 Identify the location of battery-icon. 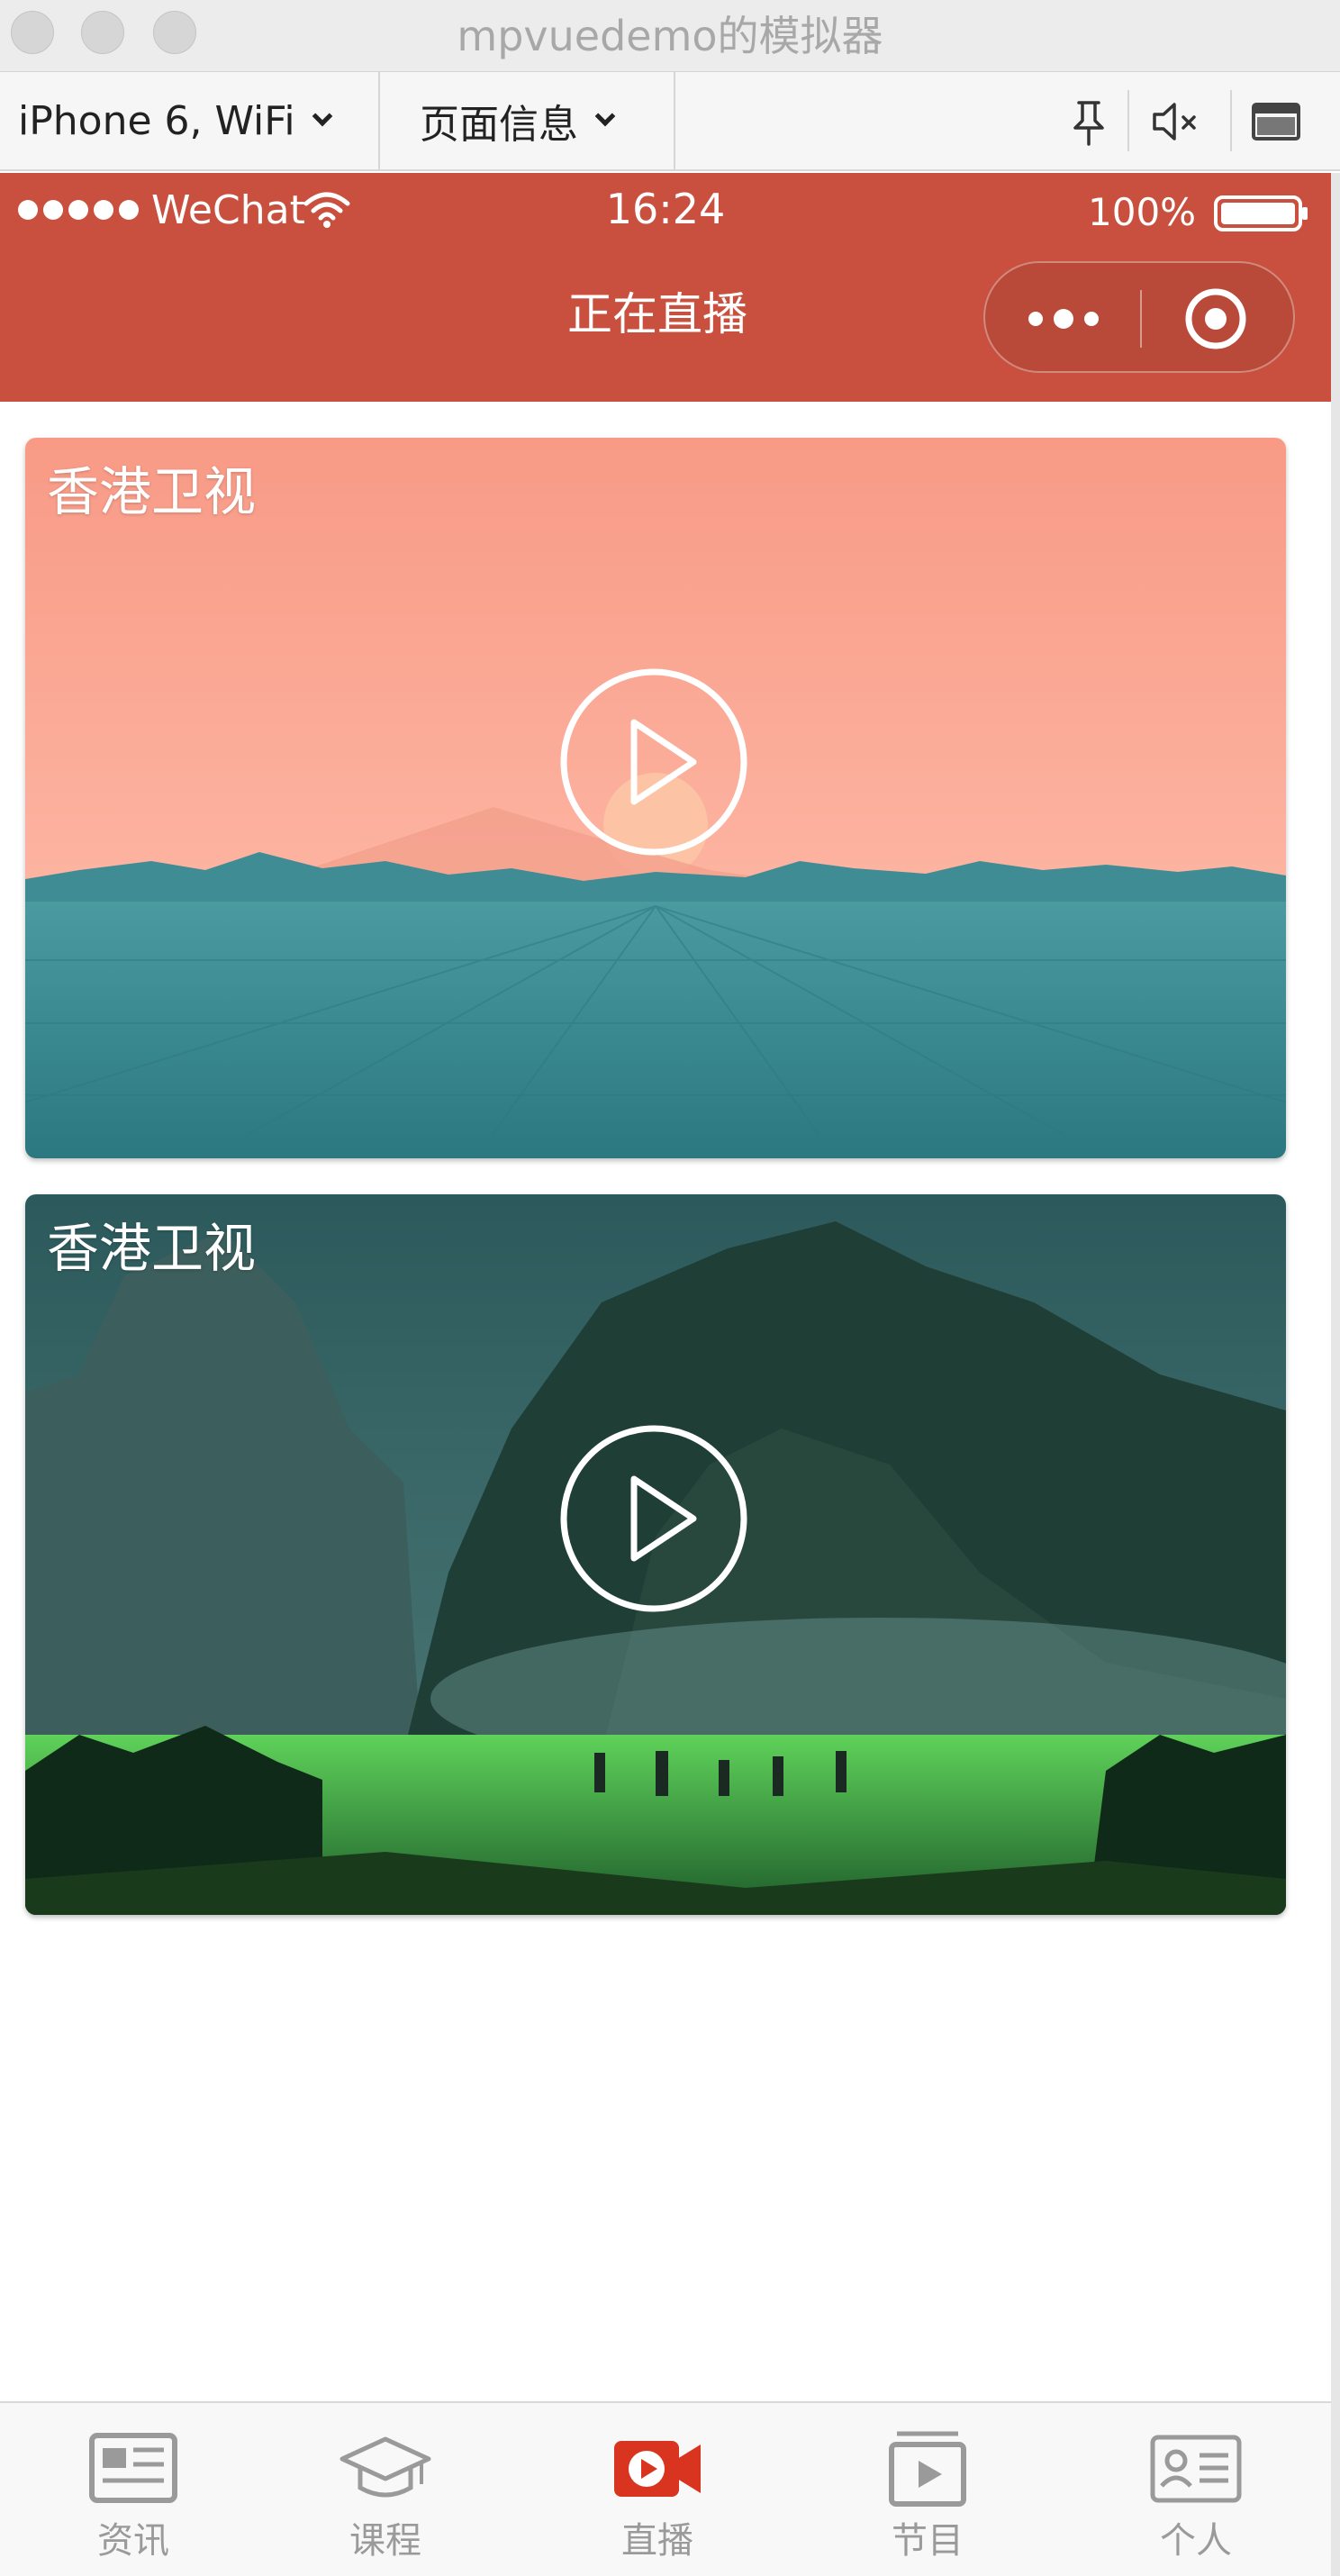
(1261, 213).